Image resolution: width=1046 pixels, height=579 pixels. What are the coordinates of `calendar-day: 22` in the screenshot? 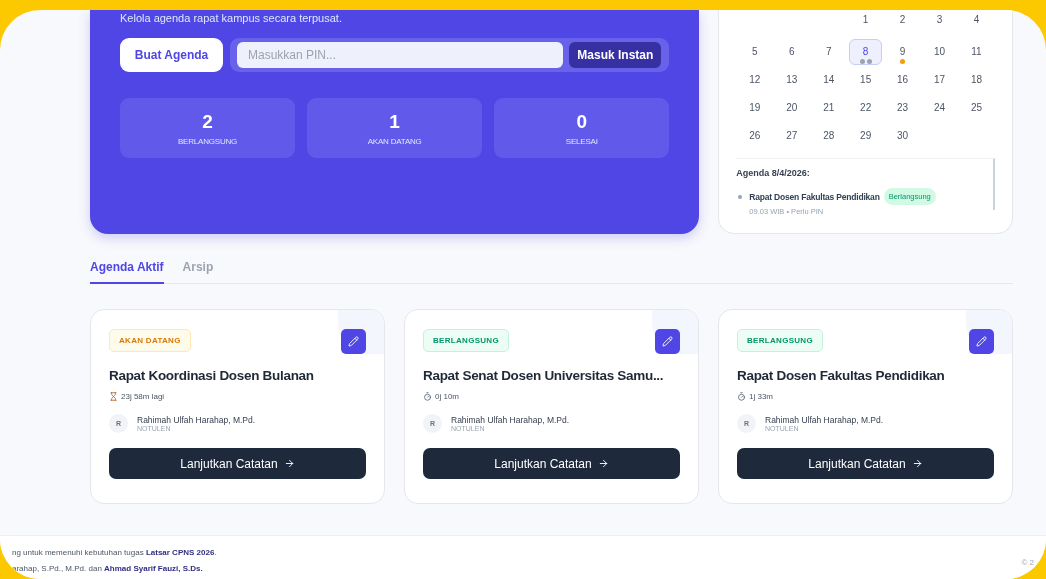 It's located at (866, 108).